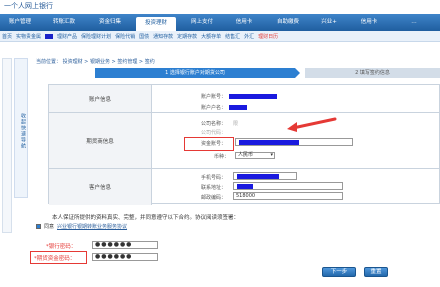  Describe the element at coordinates (214, 124) in the screenshot. I see `company-name-label: 公司名称：` at that location.